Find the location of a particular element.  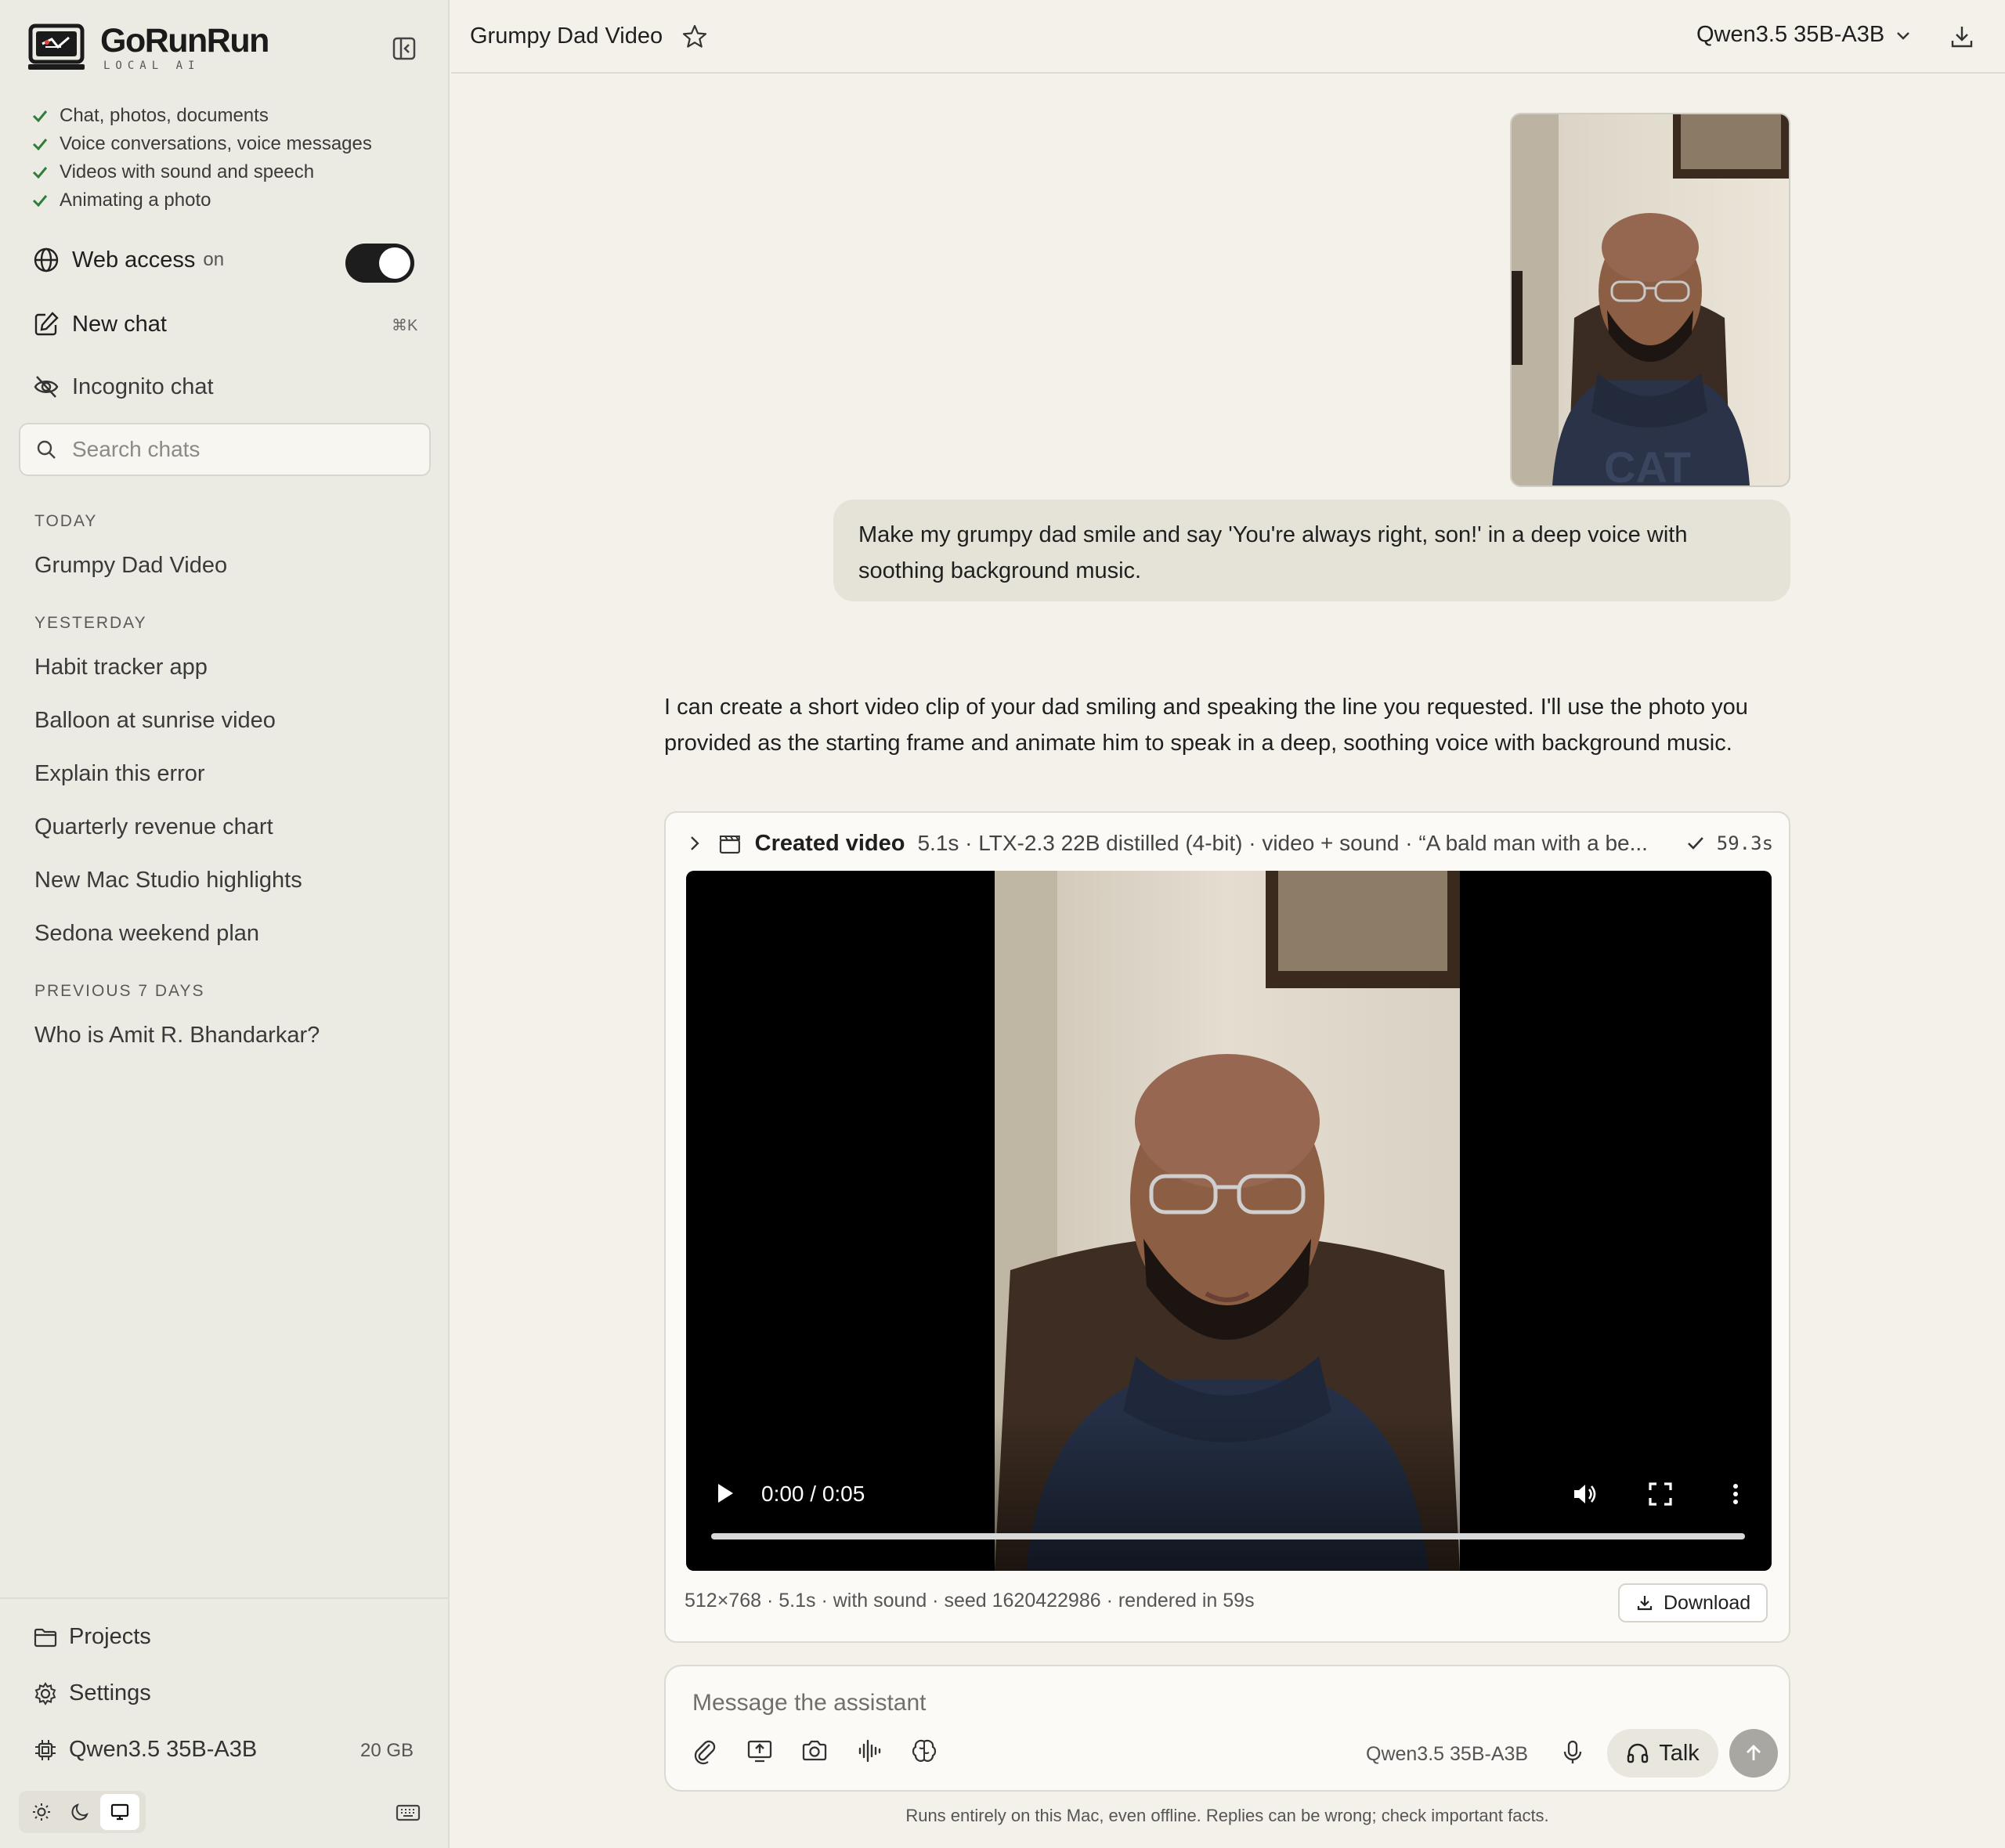

globe-icon is located at coordinates (46, 260).